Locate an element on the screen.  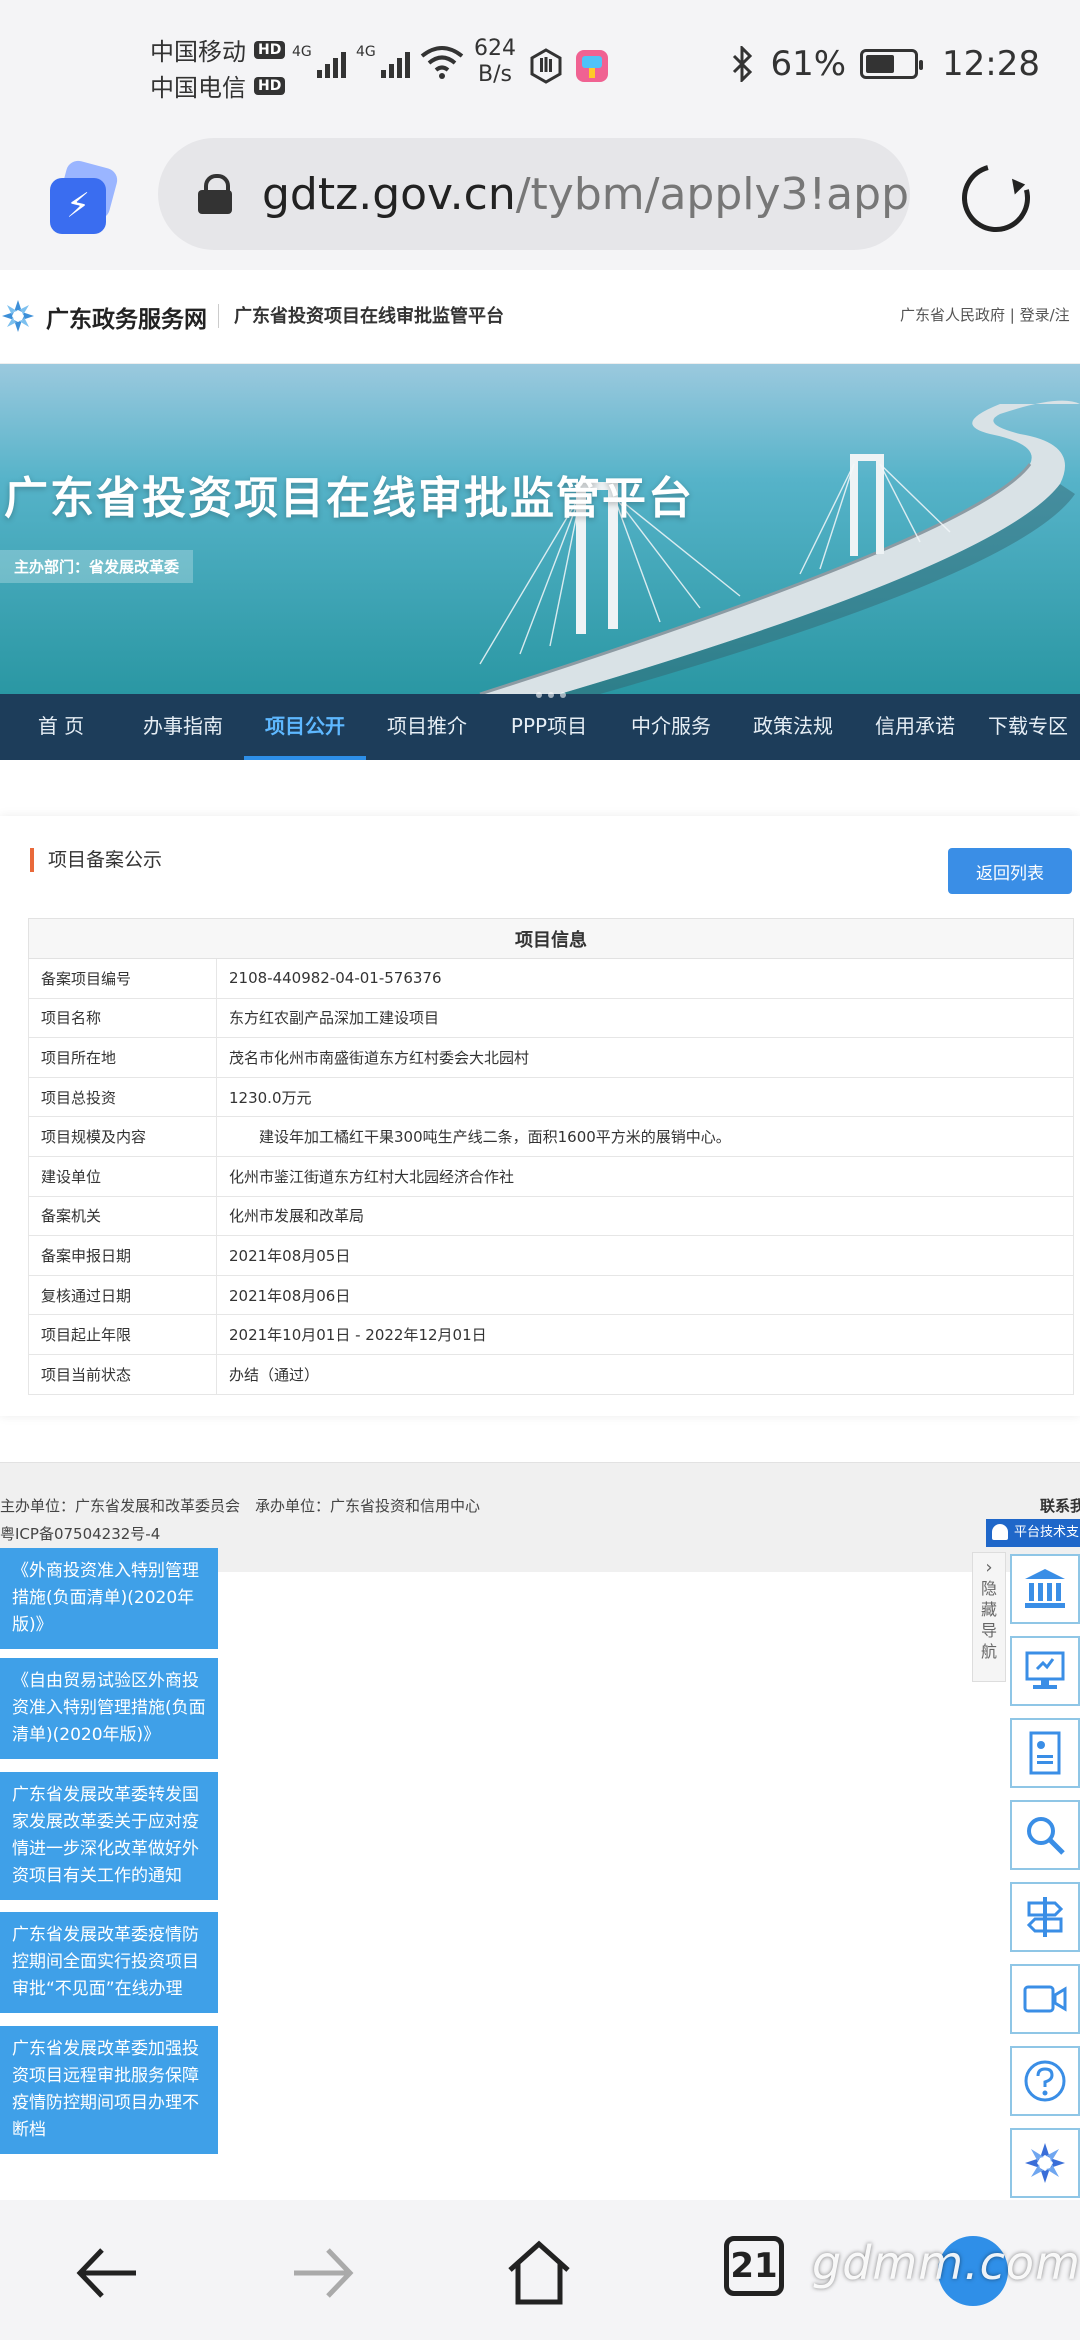
row-key: 项目总投资 is located at coordinates (122, 1097).